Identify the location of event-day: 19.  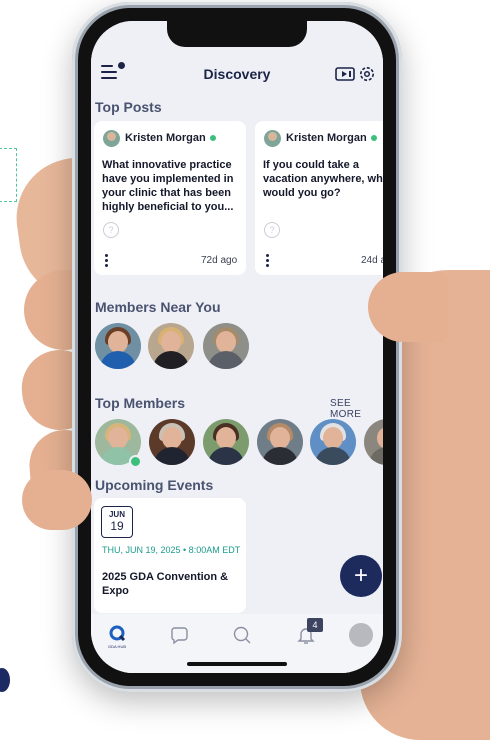
(117, 526).